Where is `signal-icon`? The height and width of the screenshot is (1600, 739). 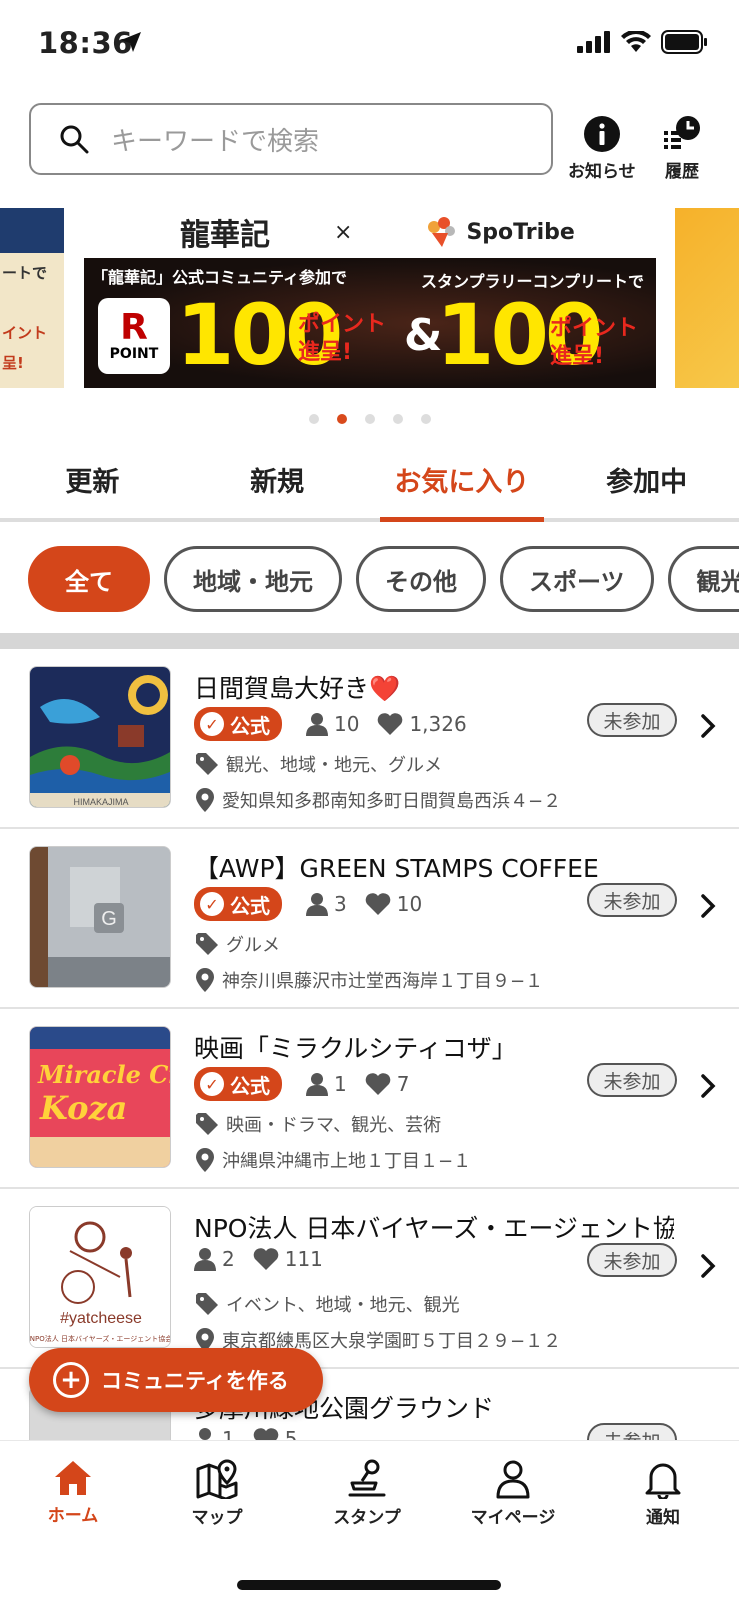
signal-icon is located at coordinates (593, 42).